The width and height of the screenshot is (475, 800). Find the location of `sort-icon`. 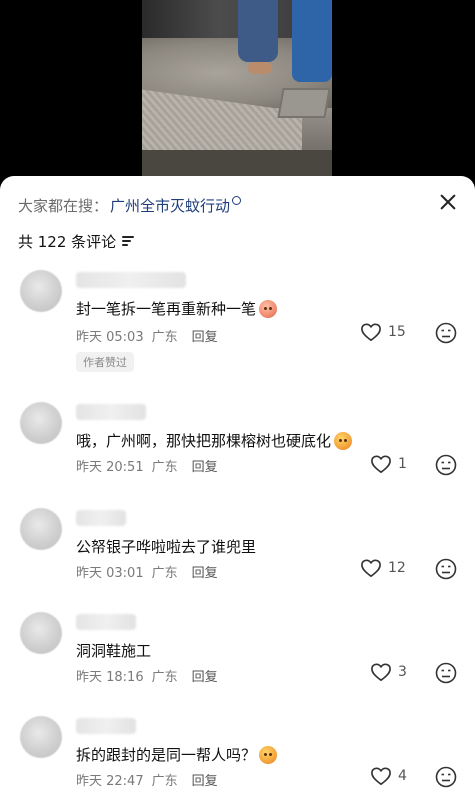

sort-icon is located at coordinates (128, 241).